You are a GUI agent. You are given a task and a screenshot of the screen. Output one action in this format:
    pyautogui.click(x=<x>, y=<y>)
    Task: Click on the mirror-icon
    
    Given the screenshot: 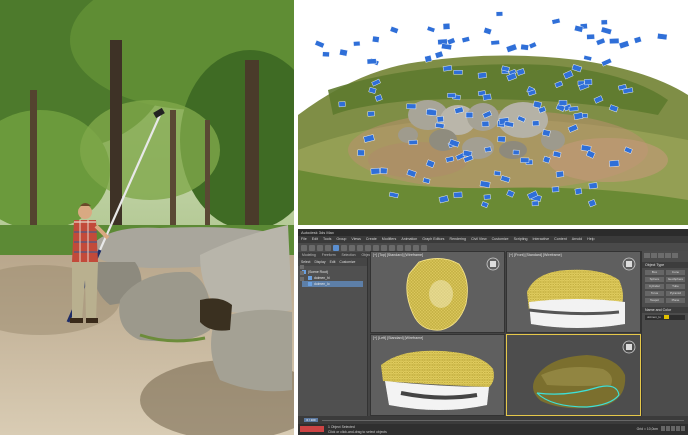 What is the action you would take?
    pyautogui.click(x=392, y=247)
    